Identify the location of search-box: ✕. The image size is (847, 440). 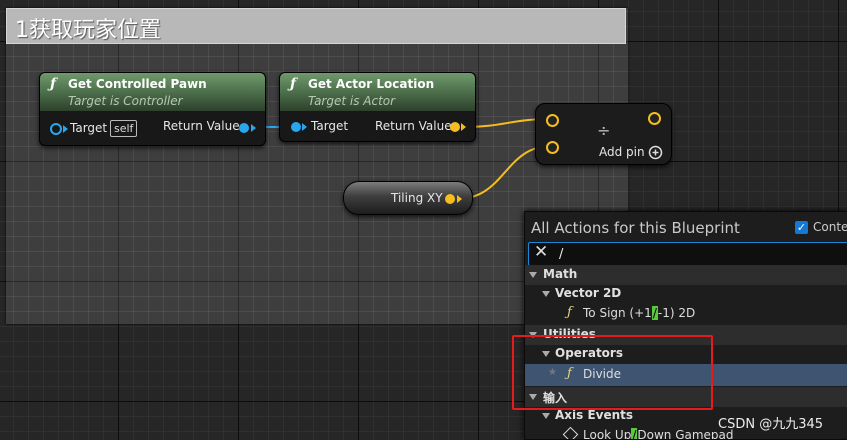
(687, 254).